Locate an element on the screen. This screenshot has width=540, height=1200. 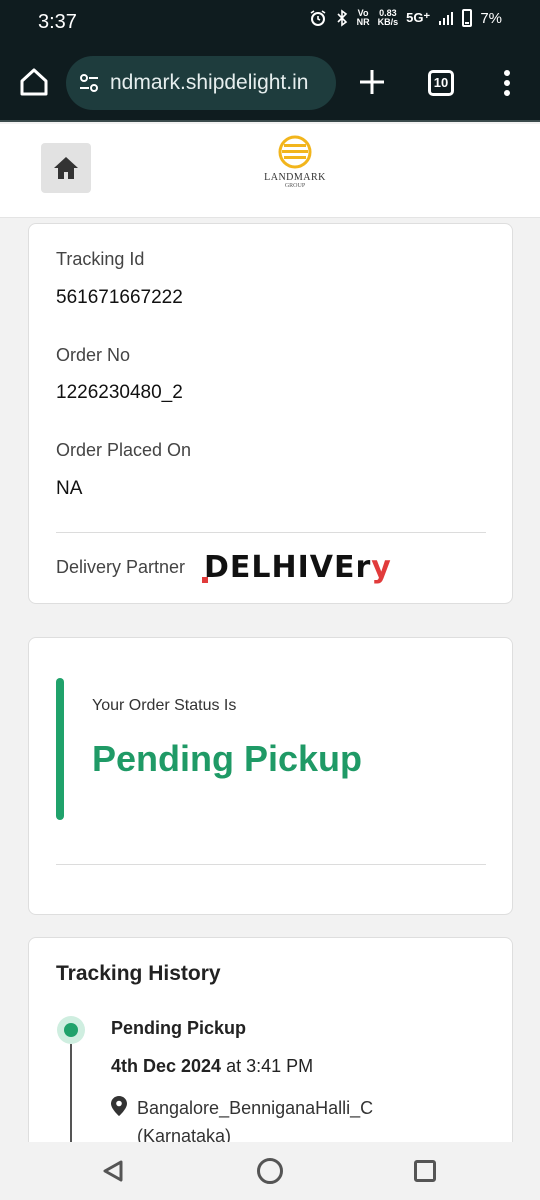
bluetooth-icon is located at coordinates (342, 18).